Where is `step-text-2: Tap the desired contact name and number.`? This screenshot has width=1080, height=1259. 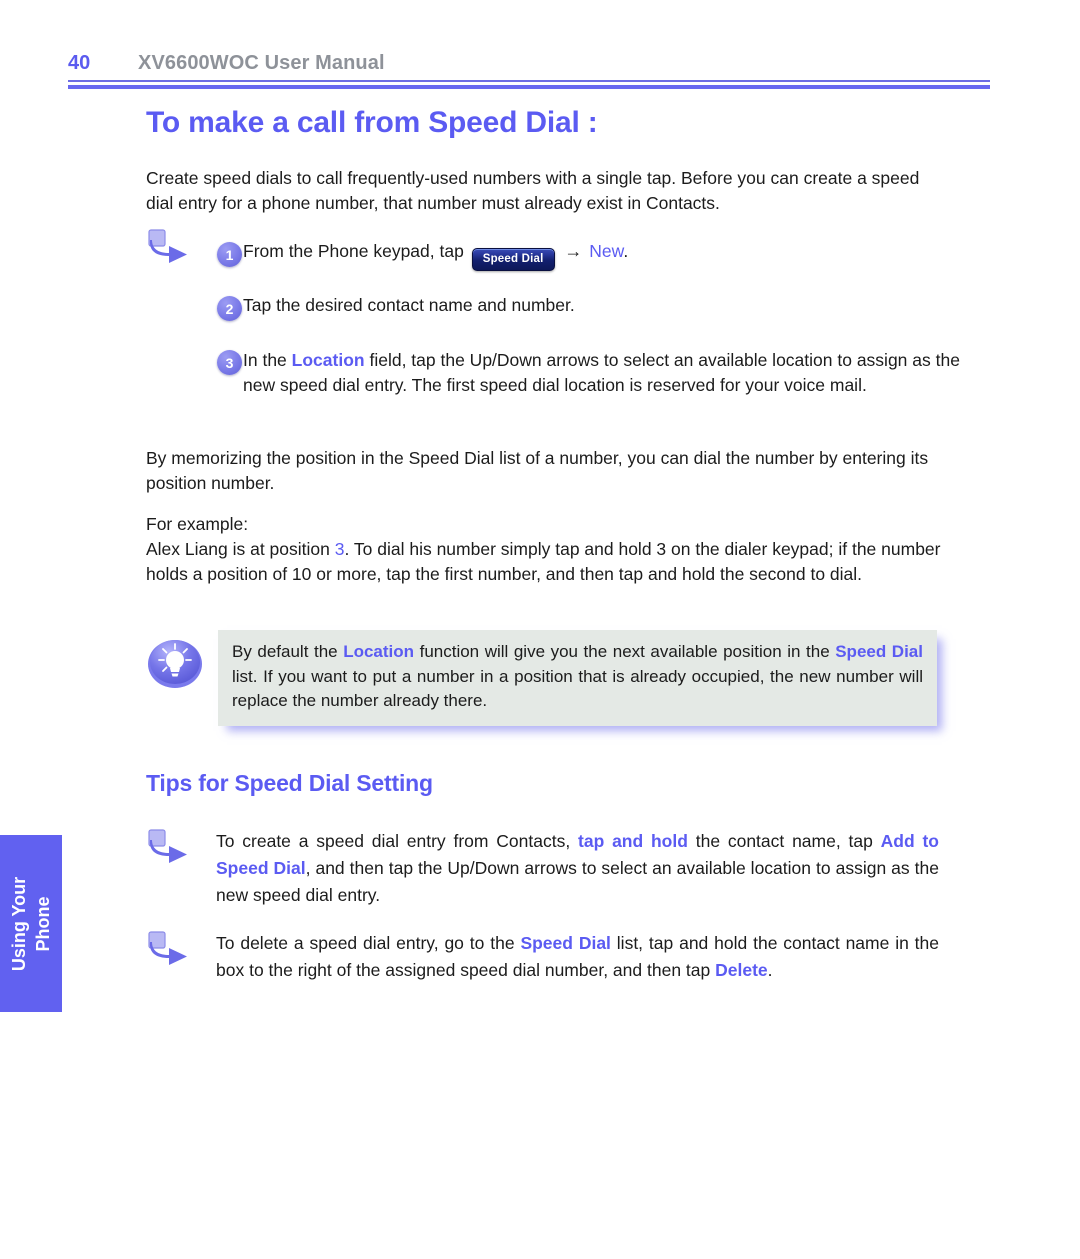
step-text-2: Tap the desired contact name and number. is located at coordinates (409, 305).